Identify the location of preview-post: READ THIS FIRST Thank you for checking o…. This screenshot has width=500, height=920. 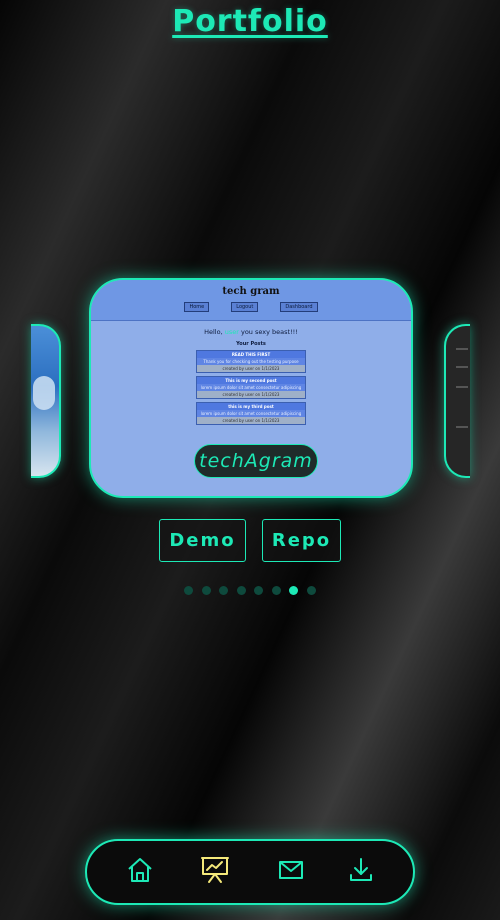
(251, 361).